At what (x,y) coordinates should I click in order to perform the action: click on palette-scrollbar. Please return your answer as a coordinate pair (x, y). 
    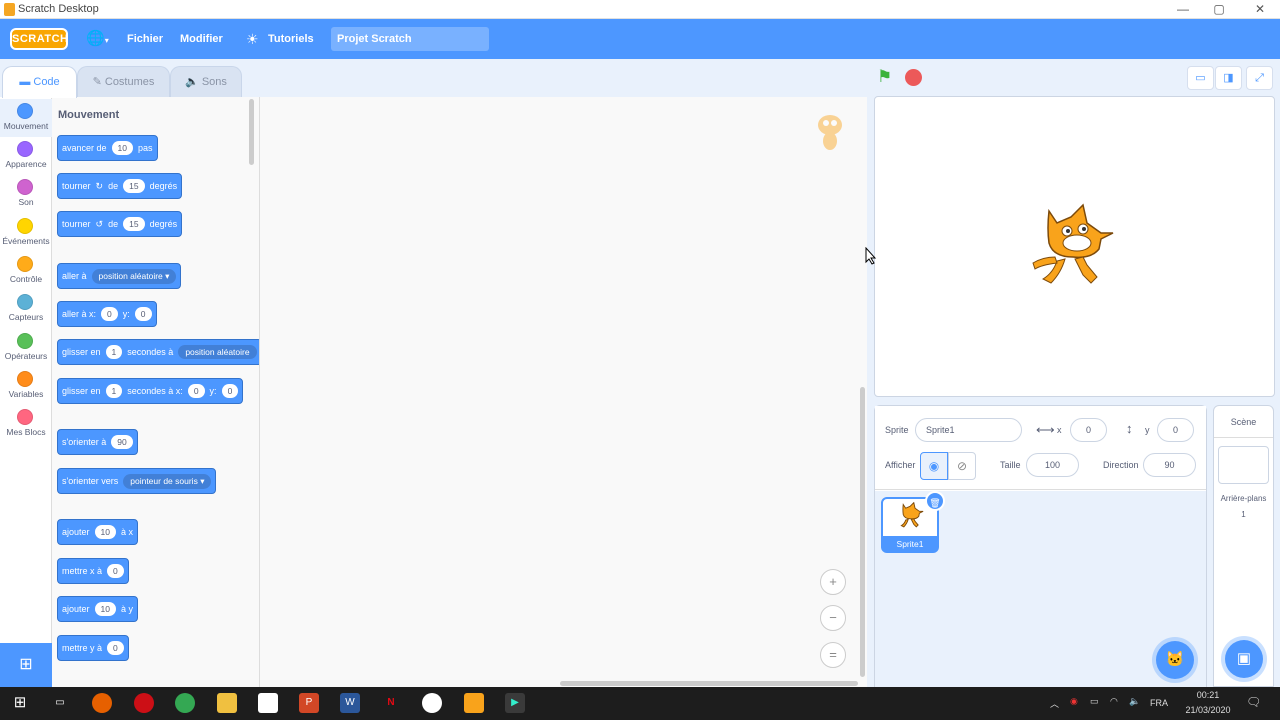
    Looking at the image, I should click on (251, 132).